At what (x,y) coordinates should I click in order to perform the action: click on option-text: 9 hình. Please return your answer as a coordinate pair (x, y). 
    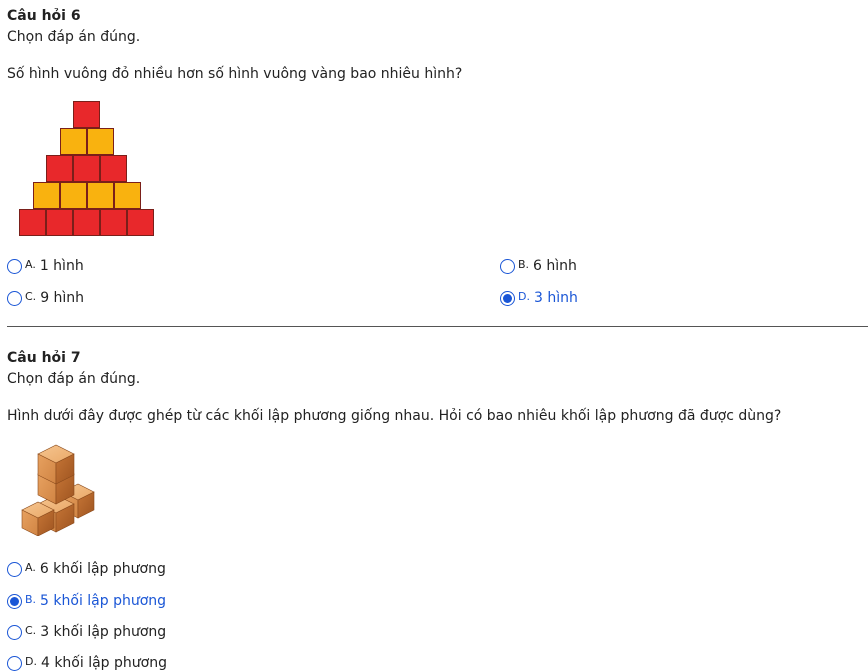
    Looking at the image, I should click on (62, 298).